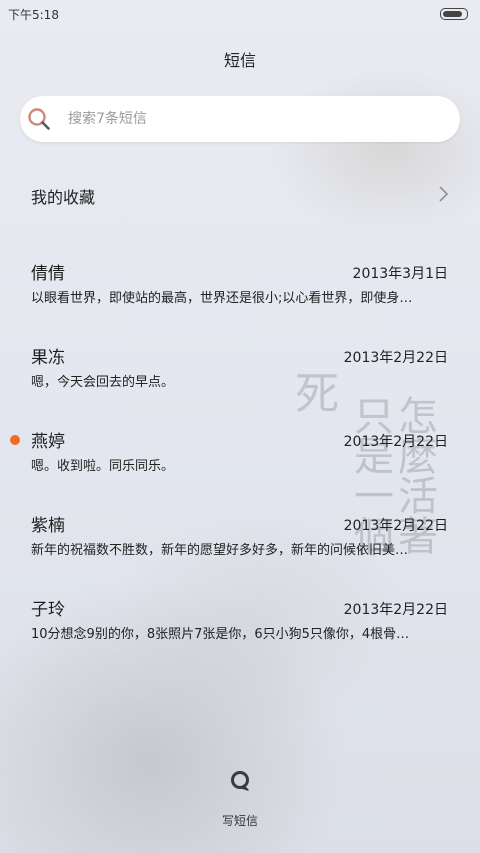 The width and height of the screenshot is (480, 853). What do you see at coordinates (63, 197) in the screenshot?
I see `favorites-label: 我的收藏` at bounding box center [63, 197].